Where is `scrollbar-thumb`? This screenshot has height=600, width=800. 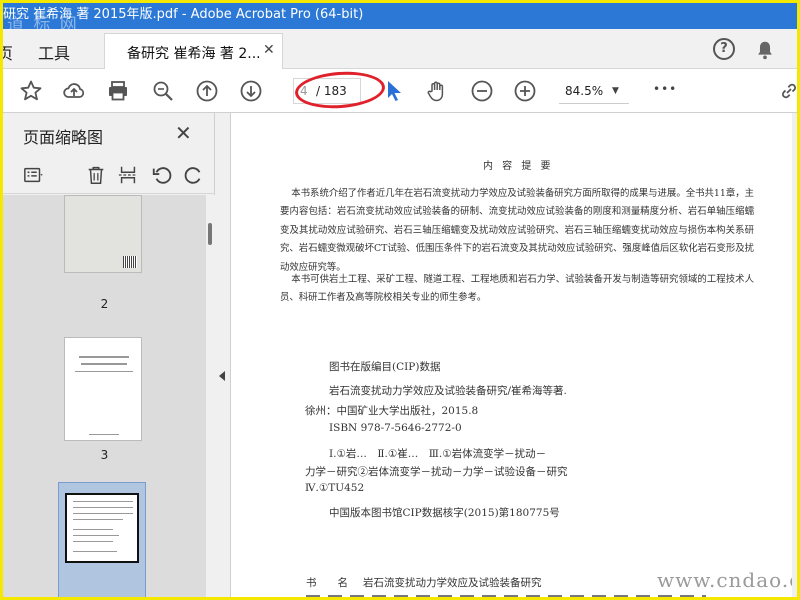
scrollbar-thumb is located at coordinates (210, 234).